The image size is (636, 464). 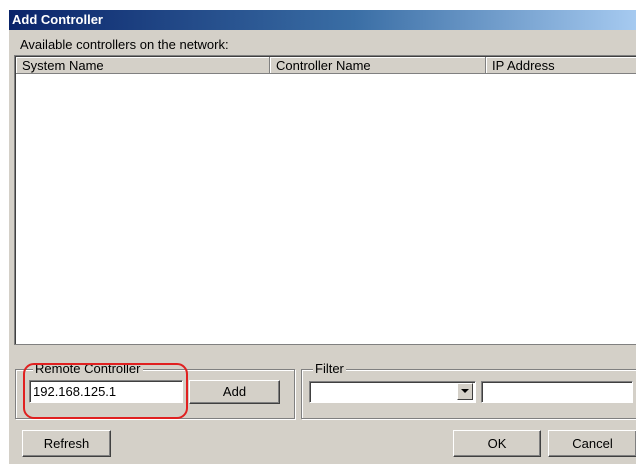 What do you see at coordinates (497, 443) in the screenshot?
I see `ok-button: OK` at bounding box center [497, 443].